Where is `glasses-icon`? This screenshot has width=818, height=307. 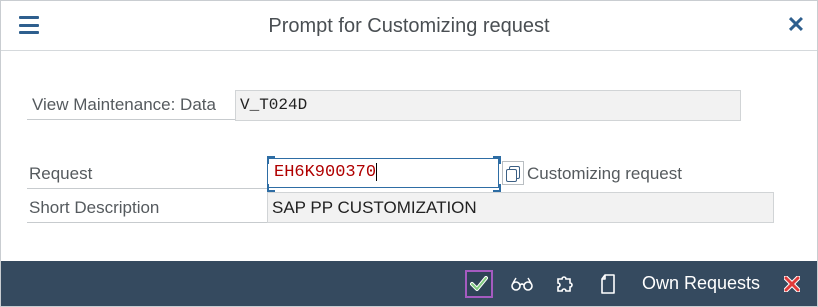
glasses-icon is located at coordinates (522, 283).